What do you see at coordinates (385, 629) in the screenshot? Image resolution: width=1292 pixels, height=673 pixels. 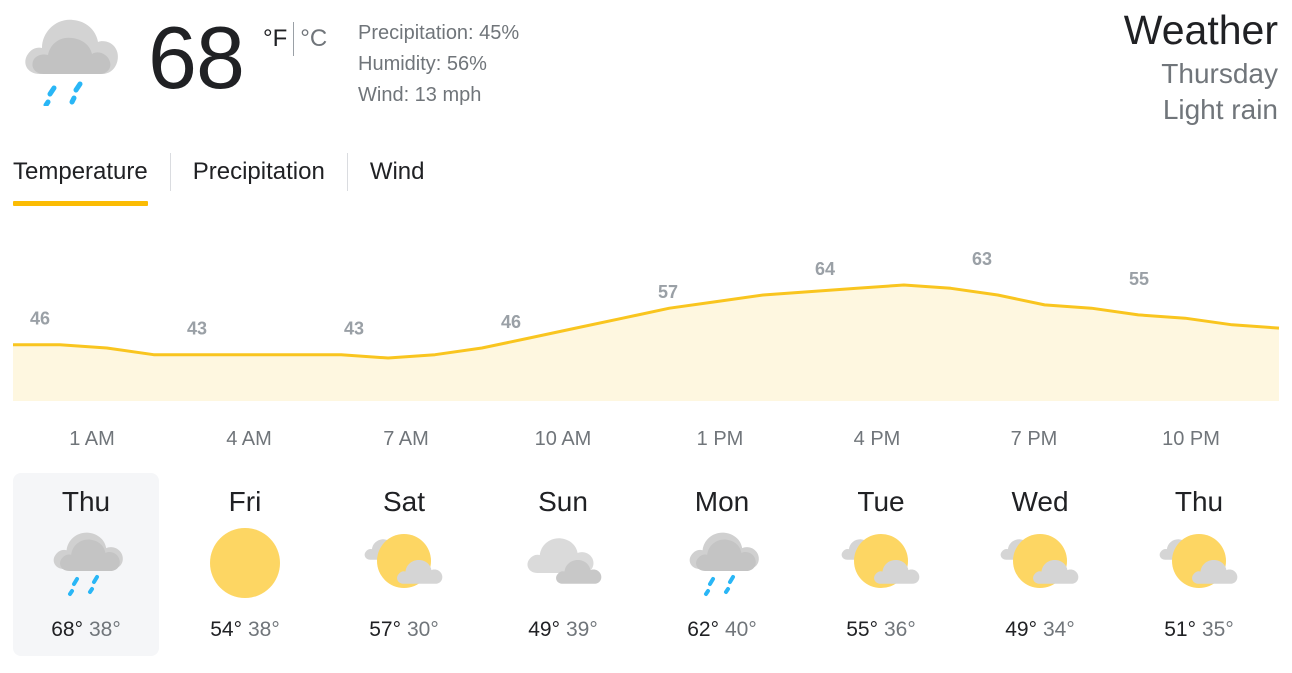 I see `forecast-high: 57°` at bounding box center [385, 629].